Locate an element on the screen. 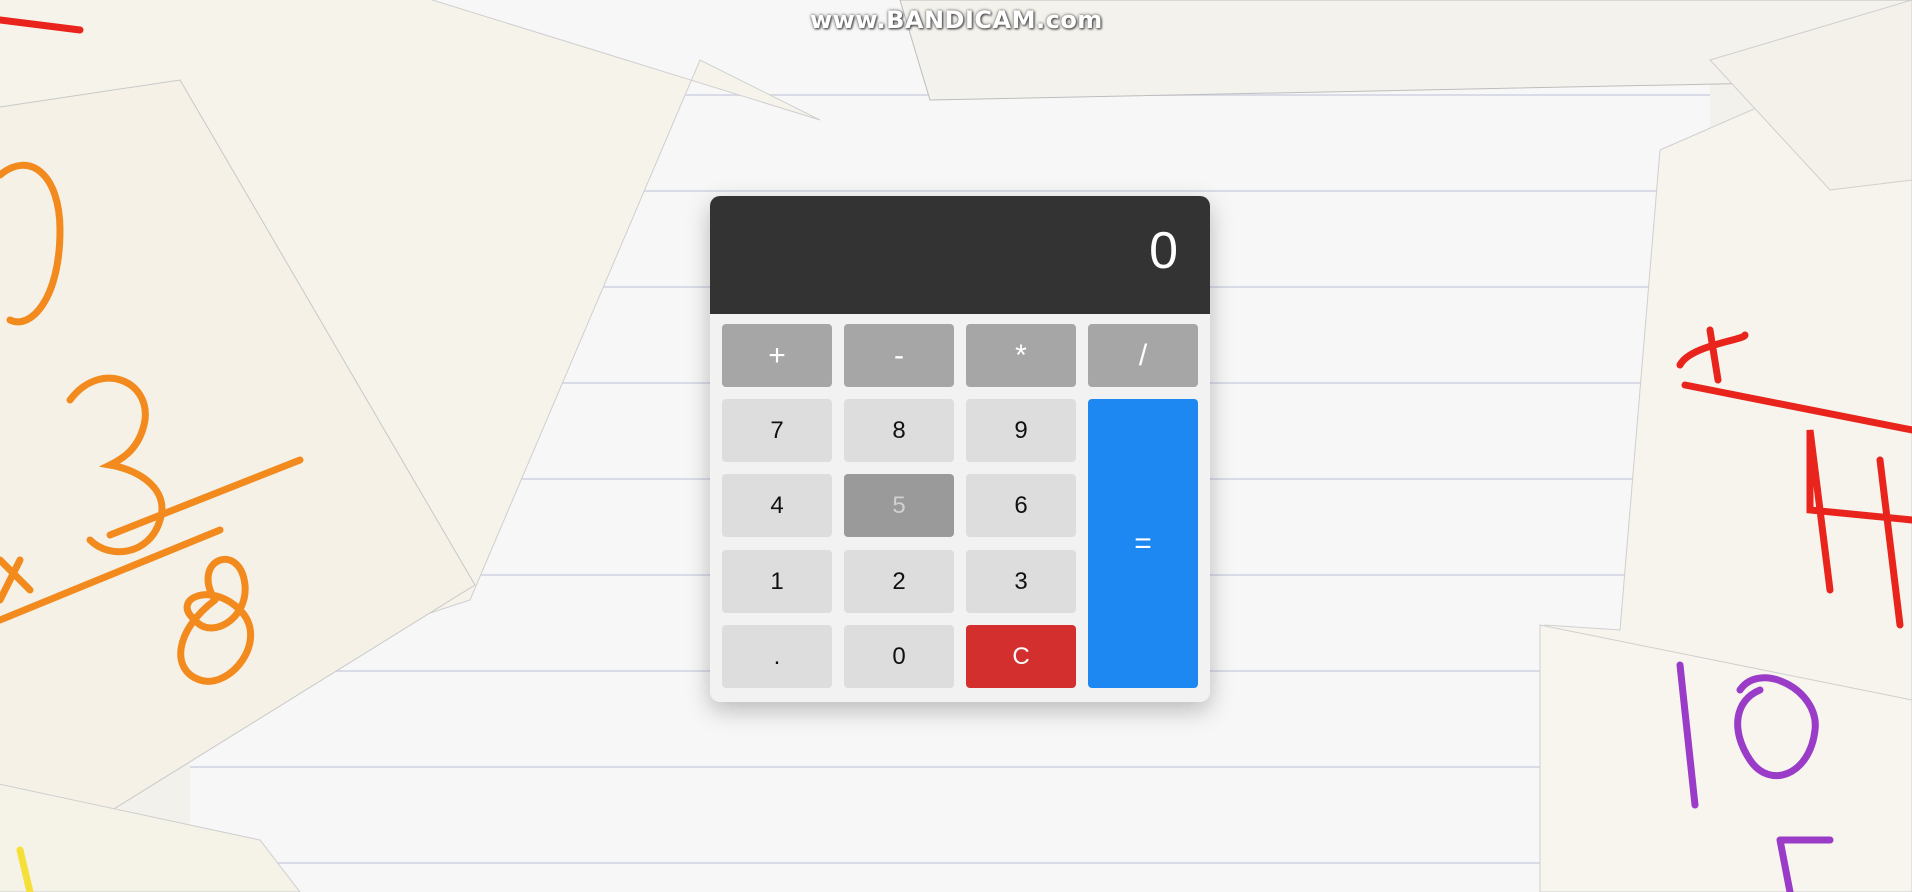  calculator: 0 + - * / 7 8 9 4 5 6 1 2 3 . 0 C = is located at coordinates (960, 449).